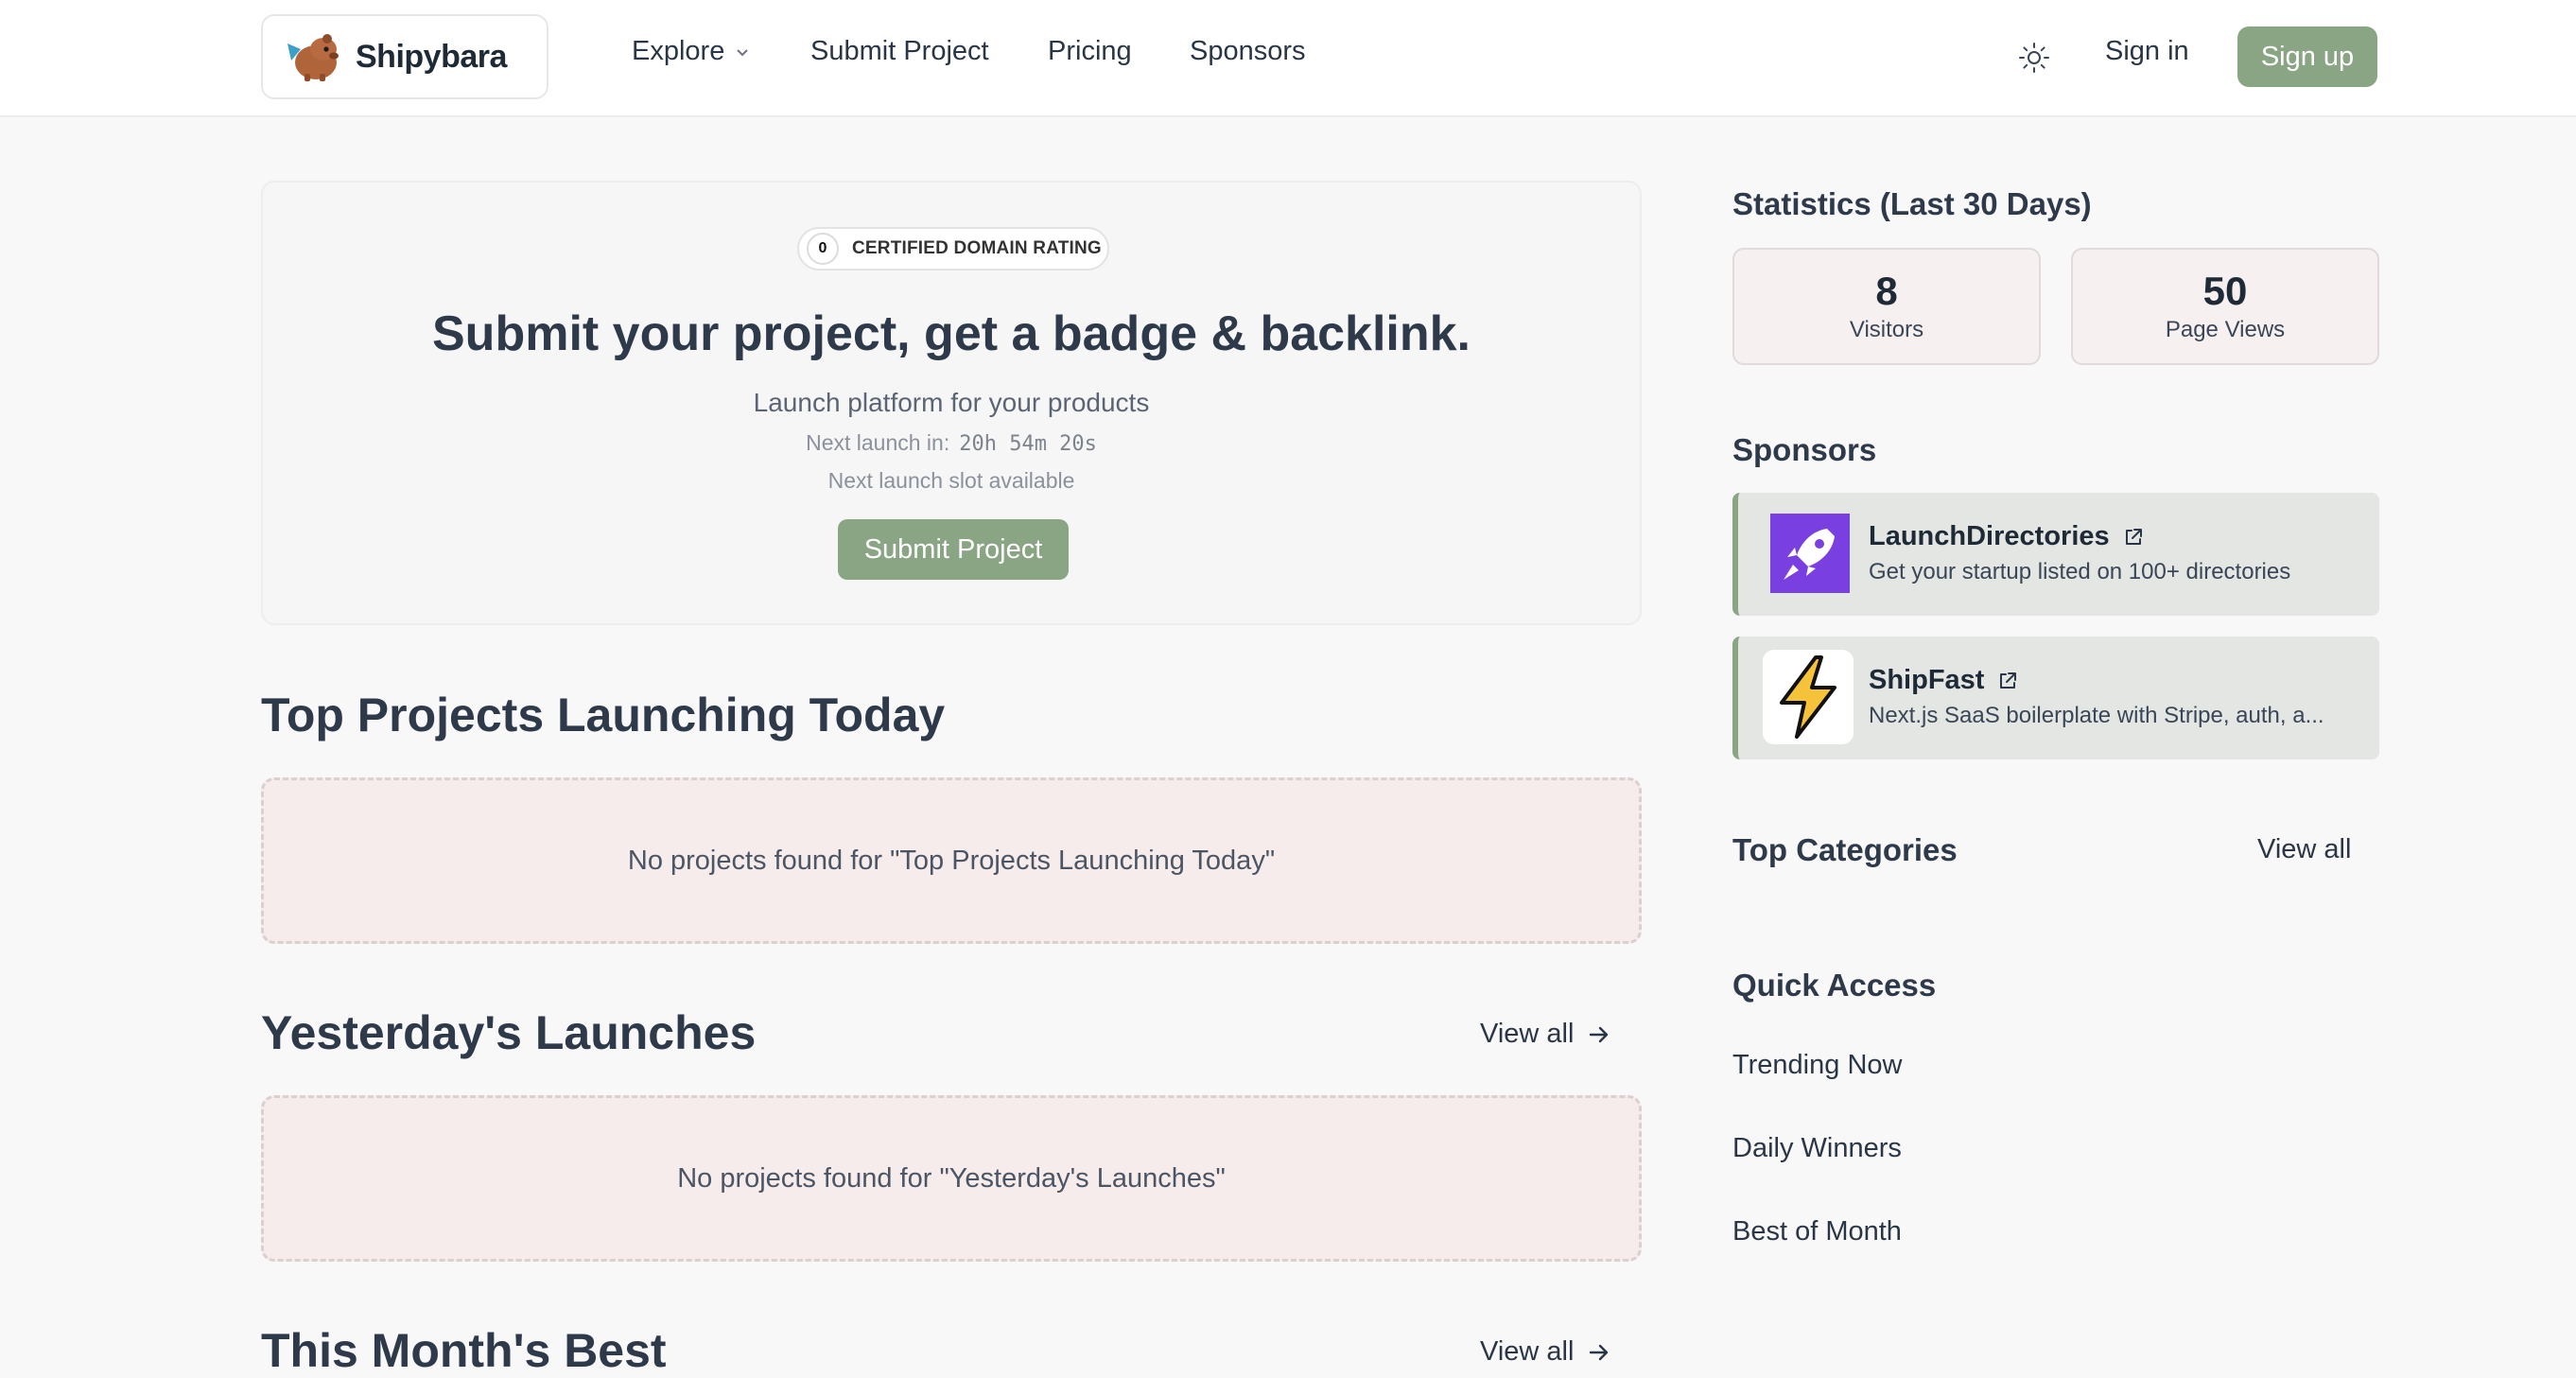 The image size is (2576, 1378). I want to click on sponsor-name-link: LaunchDirectories, so click(2007, 537).